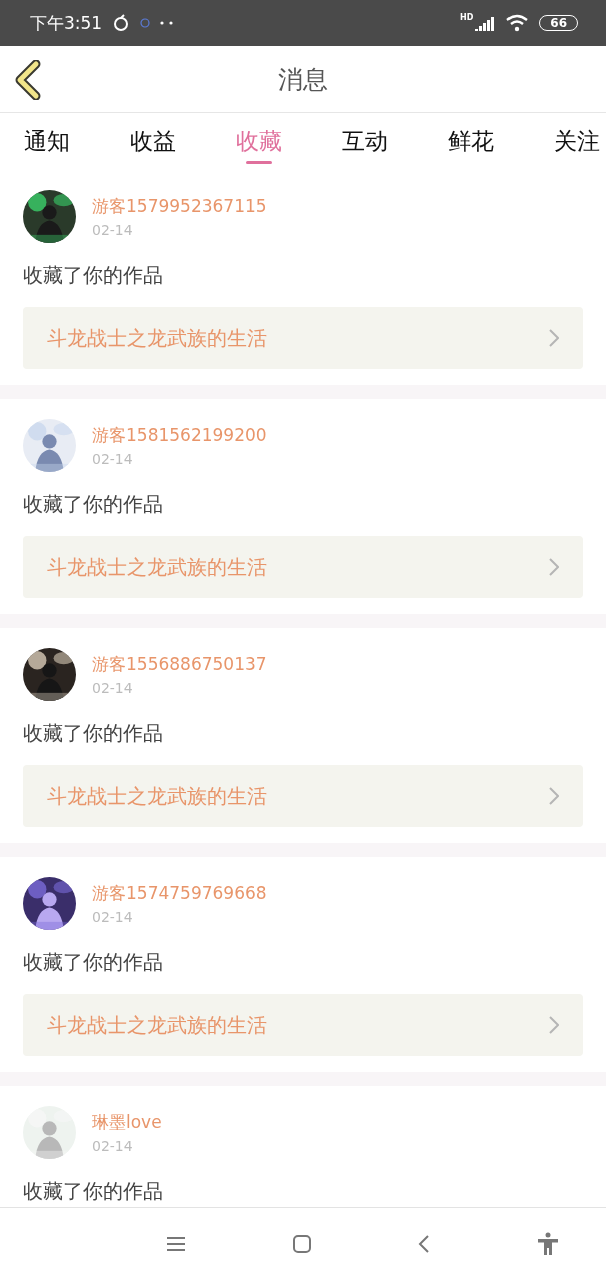 The image size is (606, 1280). Describe the element at coordinates (66, 23) in the screenshot. I see `status-time: 下午3:51` at that location.